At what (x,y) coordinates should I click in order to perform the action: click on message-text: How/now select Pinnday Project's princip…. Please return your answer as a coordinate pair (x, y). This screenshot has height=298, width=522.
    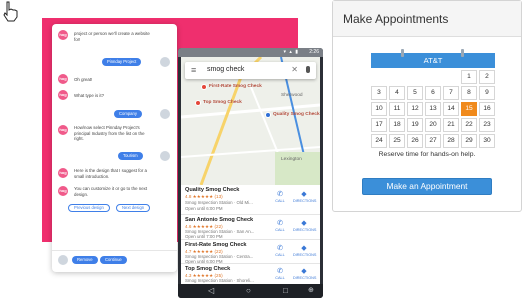
    Looking at the image, I should click on (109, 133).